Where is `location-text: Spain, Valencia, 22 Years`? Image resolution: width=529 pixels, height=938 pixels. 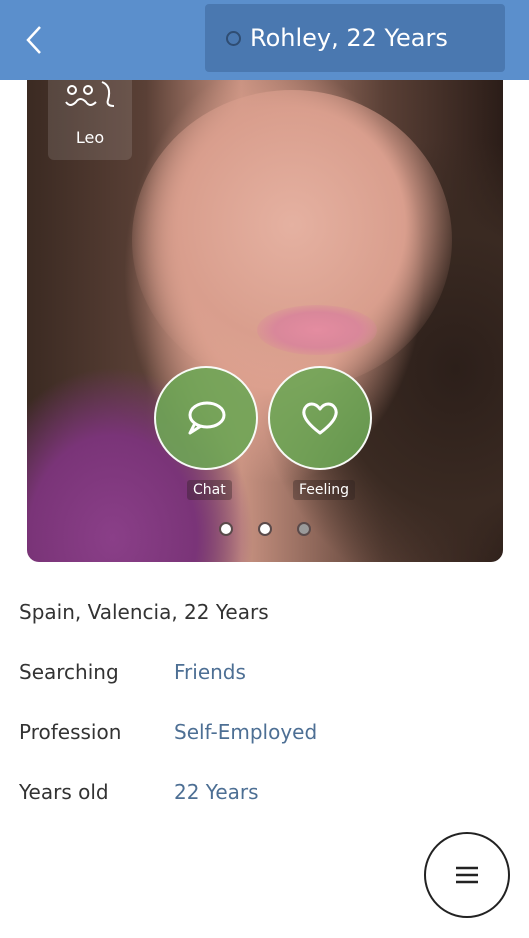
location-text: Spain, Valencia, 22 Years is located at coordinates (144, 612).